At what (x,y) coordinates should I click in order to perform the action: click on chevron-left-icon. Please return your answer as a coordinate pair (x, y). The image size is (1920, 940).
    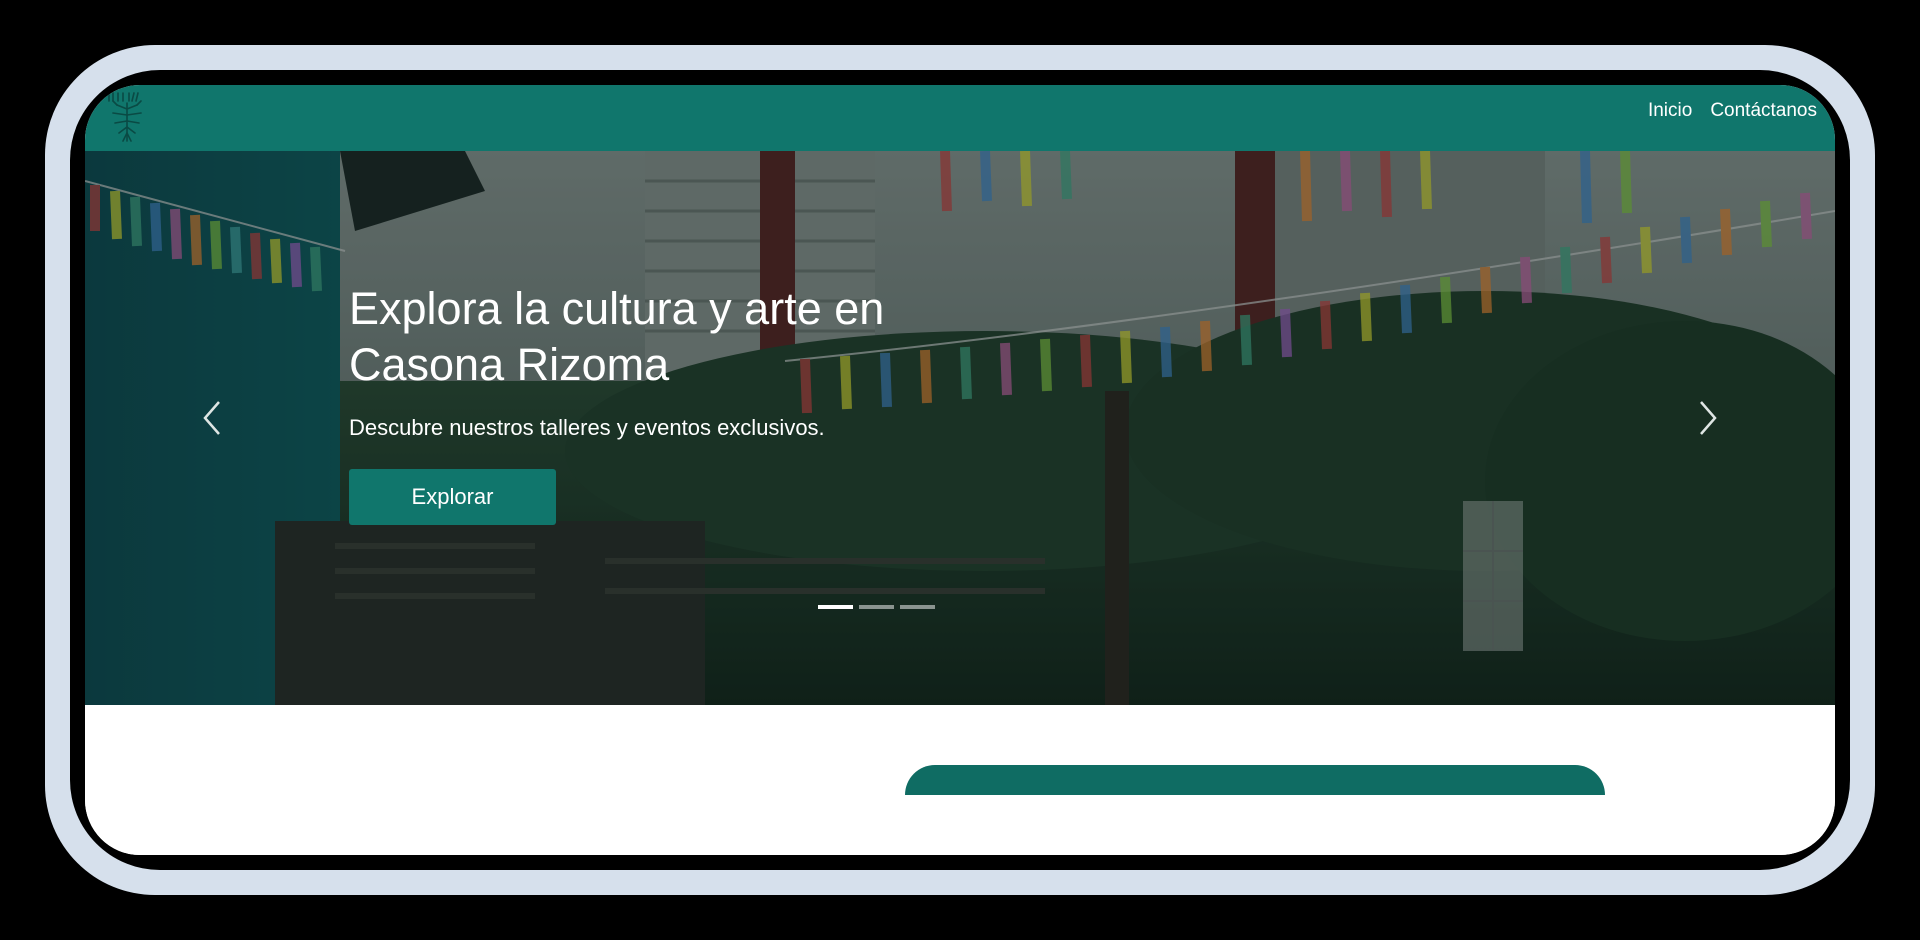
    Looking at the image, I should click on (215, 418).